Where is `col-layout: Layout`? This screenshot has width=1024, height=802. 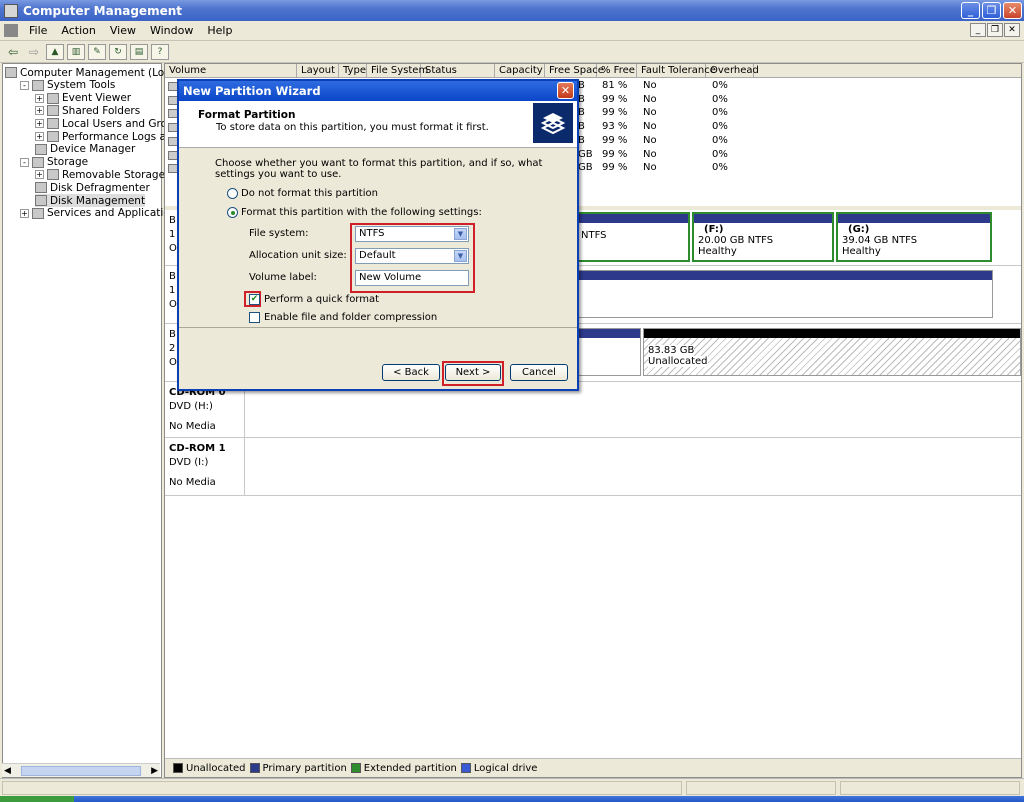 col-layout: Layout is located at coordinates (318, 71).